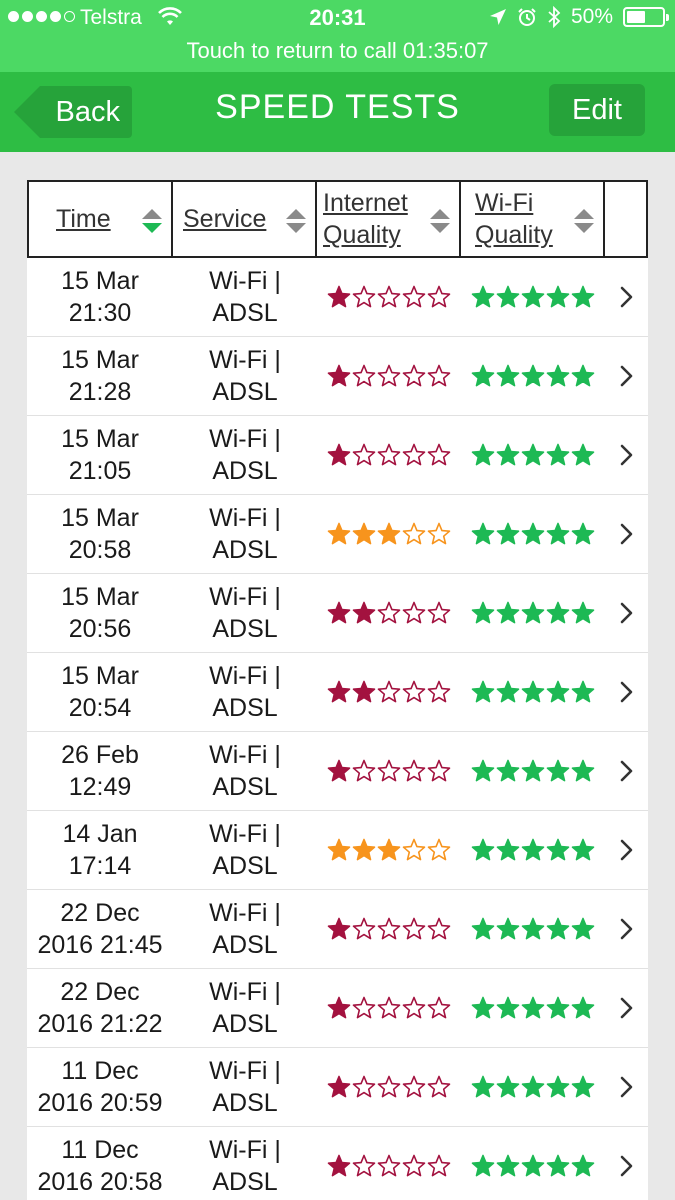 The width and height of the screenshot is (675, 1200). I want to click on table-row: 14 Jan 17:14 Wi-Fi | ADSL, so click(337, 850).